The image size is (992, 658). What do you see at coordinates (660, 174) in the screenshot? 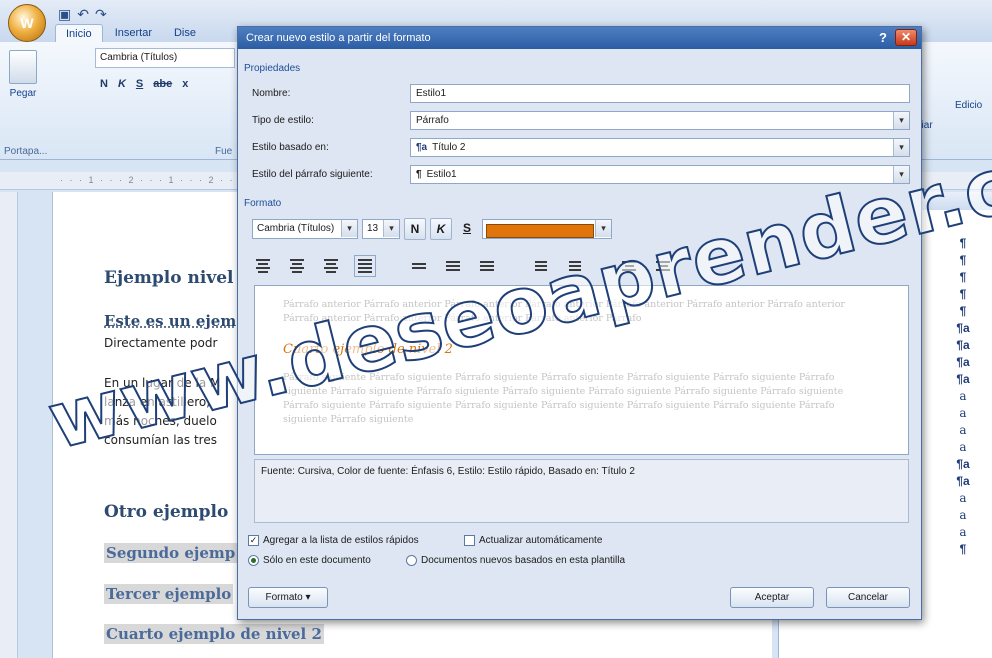
I see `next-style-select: ¶ Estilo1 ▾` at bounding box center [660, 174].